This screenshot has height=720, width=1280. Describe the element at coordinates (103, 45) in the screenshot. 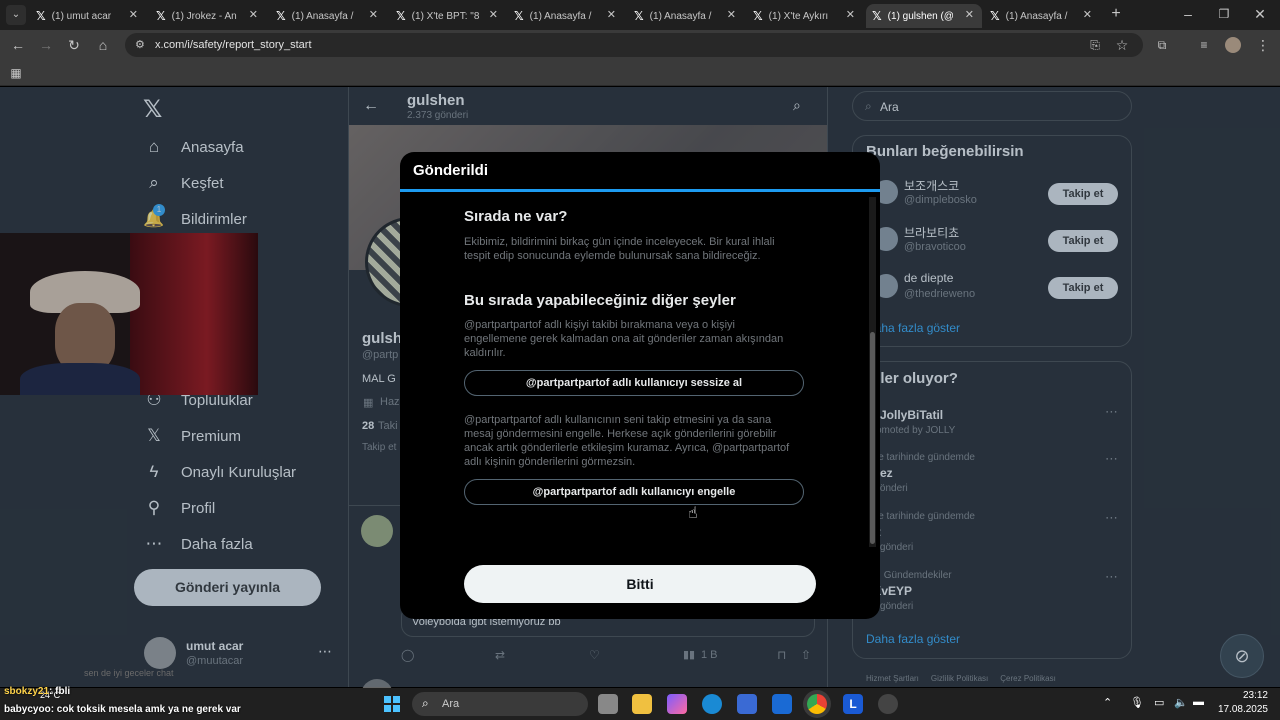

I see `home-button-icon: ⌂` at that location.